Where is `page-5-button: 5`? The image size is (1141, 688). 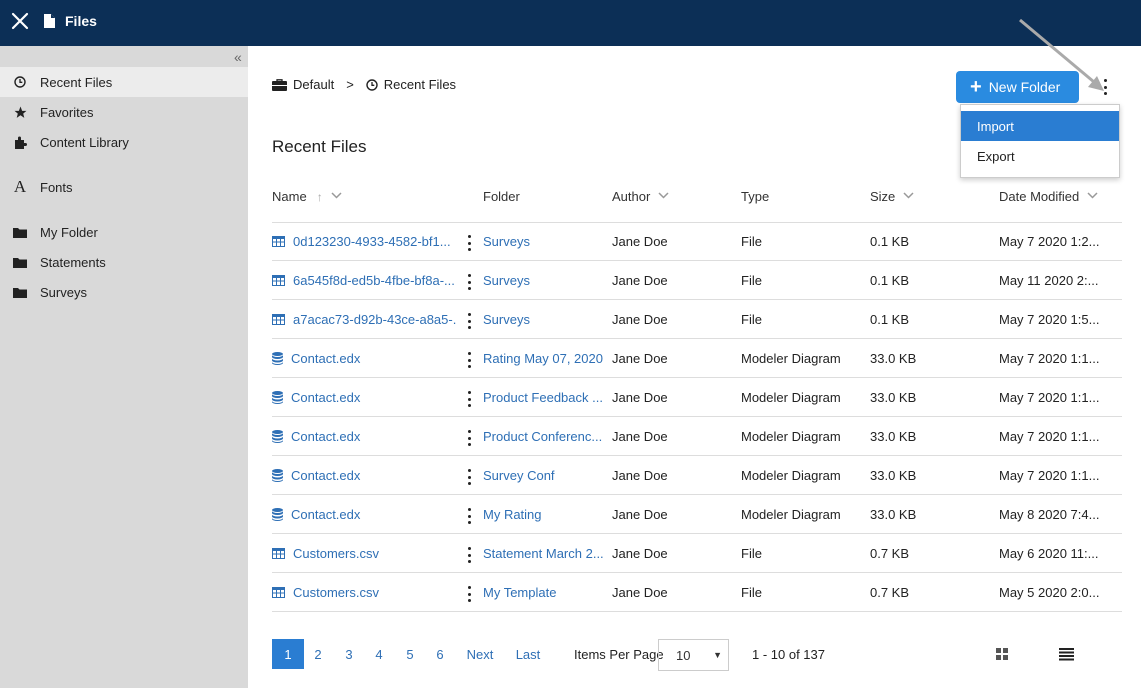 page-5-button: 5 is located at coordinates (410, 654).